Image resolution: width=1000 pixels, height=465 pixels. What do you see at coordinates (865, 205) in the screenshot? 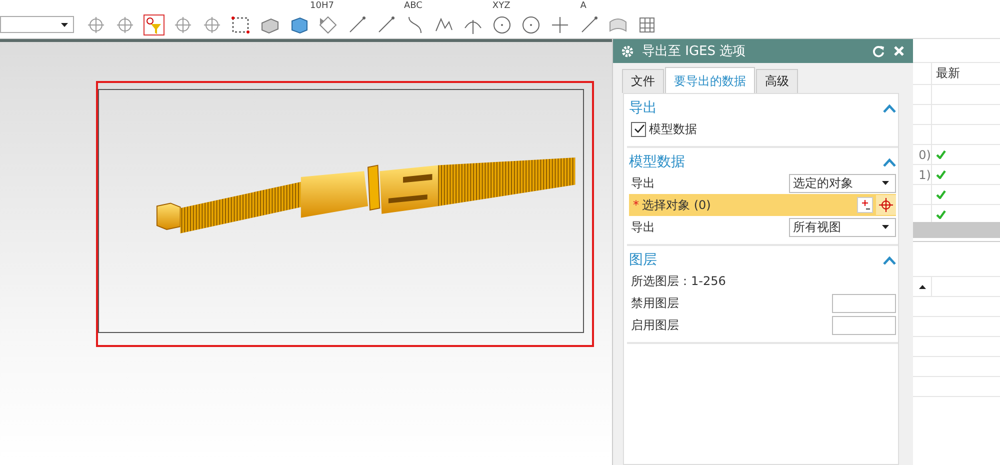
I see `add-remove-icon` at bounding box center [865, 205].